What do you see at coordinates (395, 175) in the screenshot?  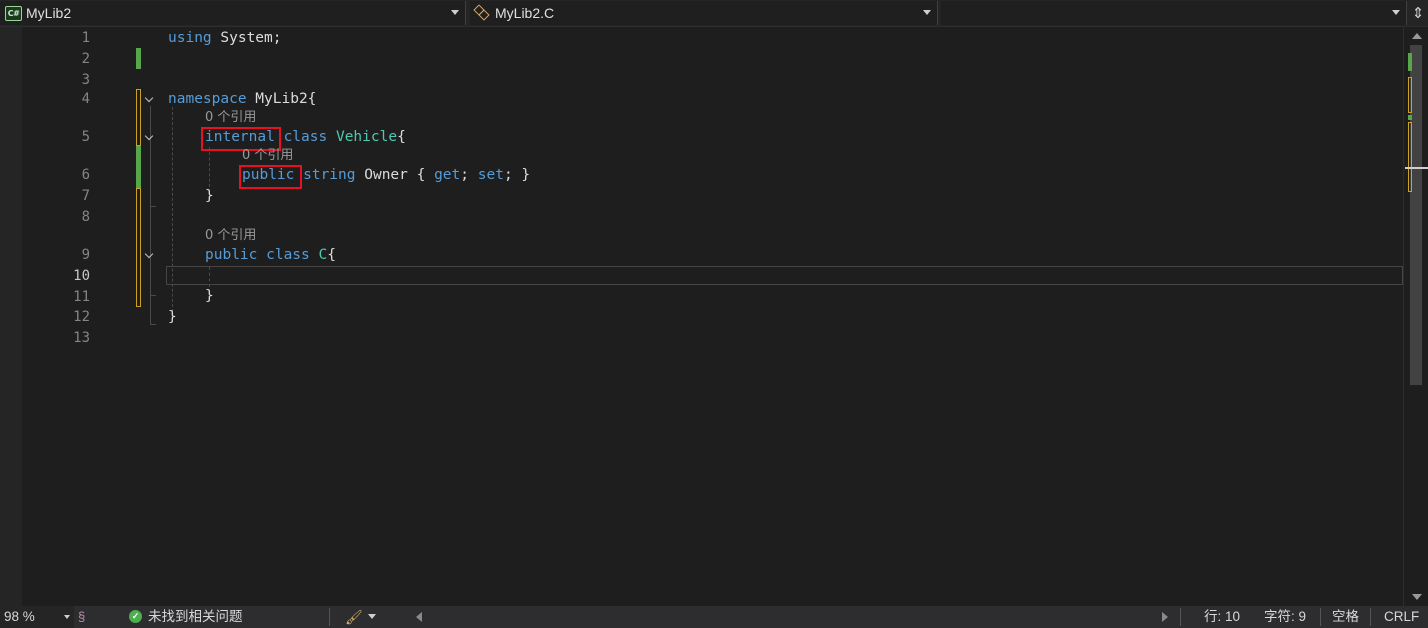 I see `code-text: Owner {` at bounding box center [395, 175].